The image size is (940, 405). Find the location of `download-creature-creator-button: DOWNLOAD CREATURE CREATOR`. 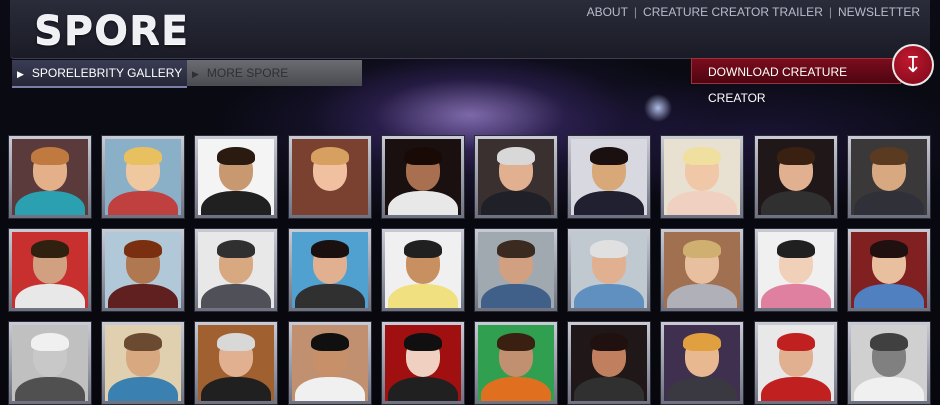

download-creature-creator-button: DOWNLOAD CREATURE CREATOR is located at coordinates (796, 81).